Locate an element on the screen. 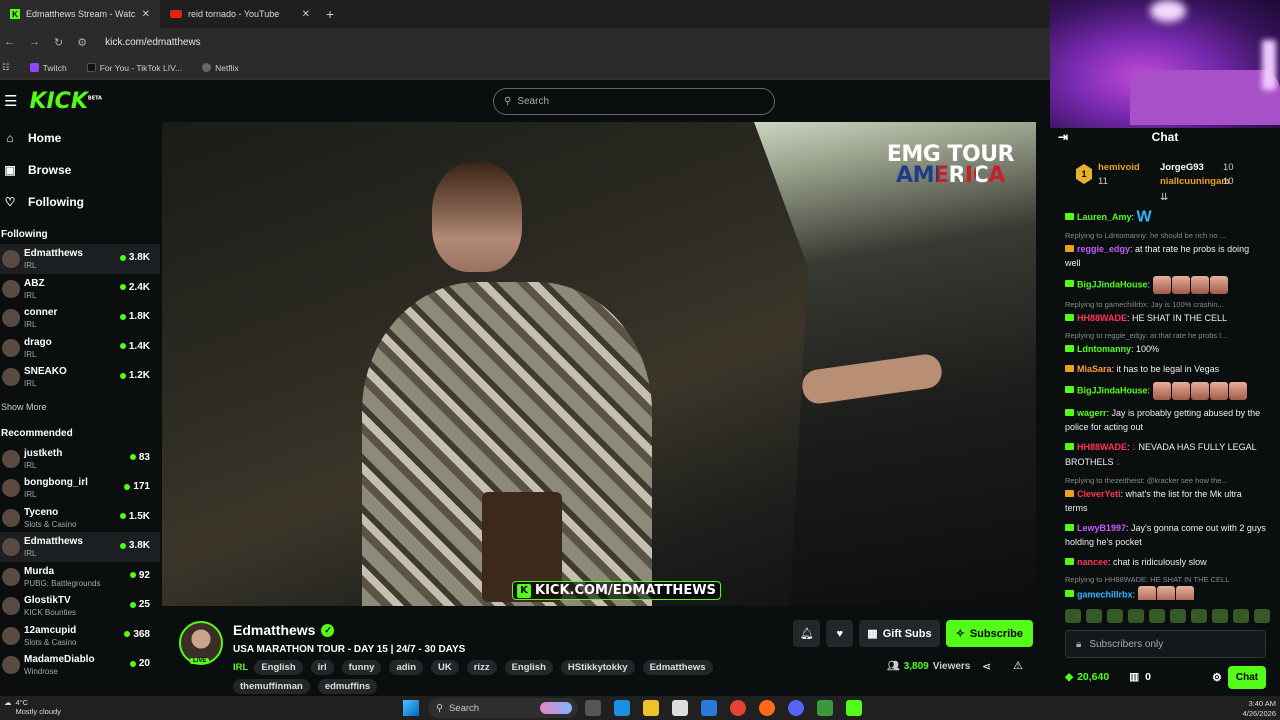 This screenshot has width=1280, height=720. site-info-icon: ⚙ is located at coordinates (82, 42).